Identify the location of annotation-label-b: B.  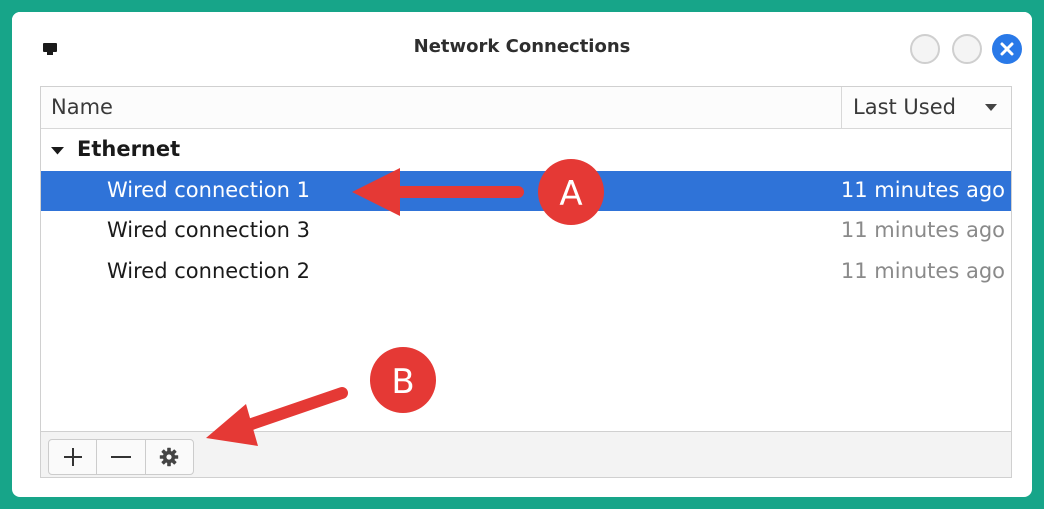
(402, 382).